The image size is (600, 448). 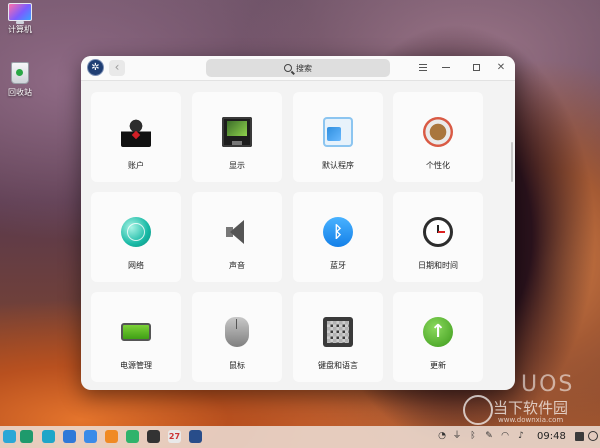 What do you see at coordinates (237, 132) in the screenshot?
I see `display-icon` at bounding box center [237, 132].